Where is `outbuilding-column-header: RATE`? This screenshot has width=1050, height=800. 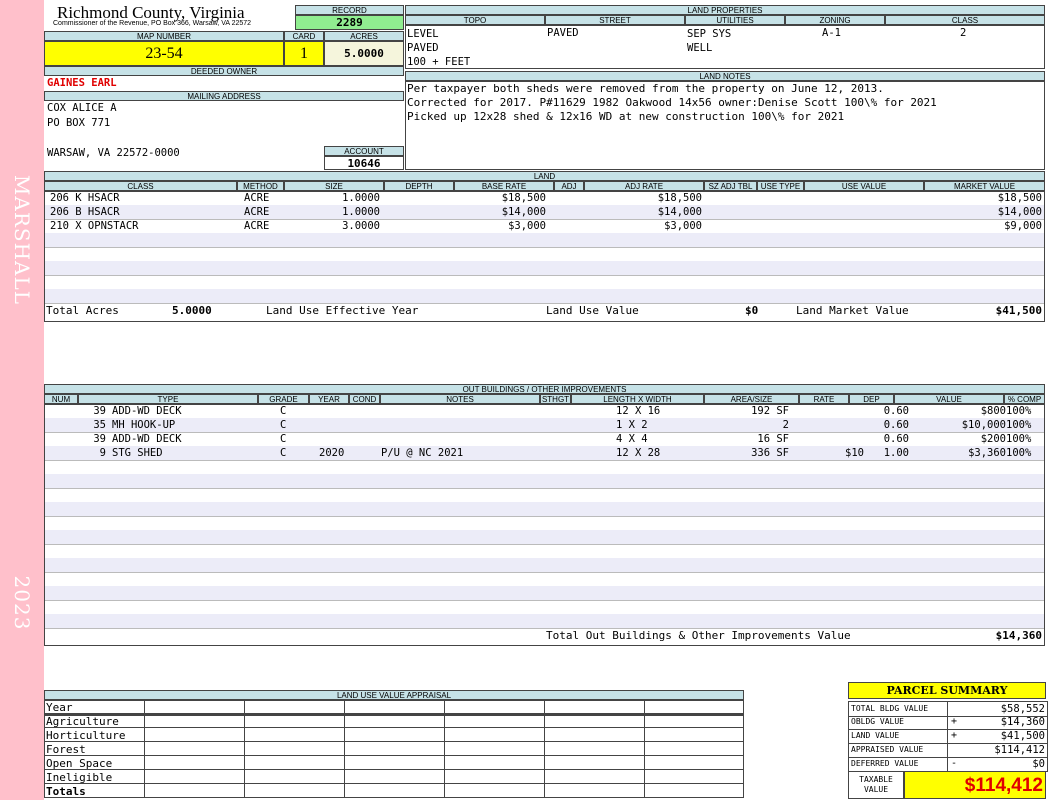
outbuilding-column-header: RATE is located at coordinates (824, 399).